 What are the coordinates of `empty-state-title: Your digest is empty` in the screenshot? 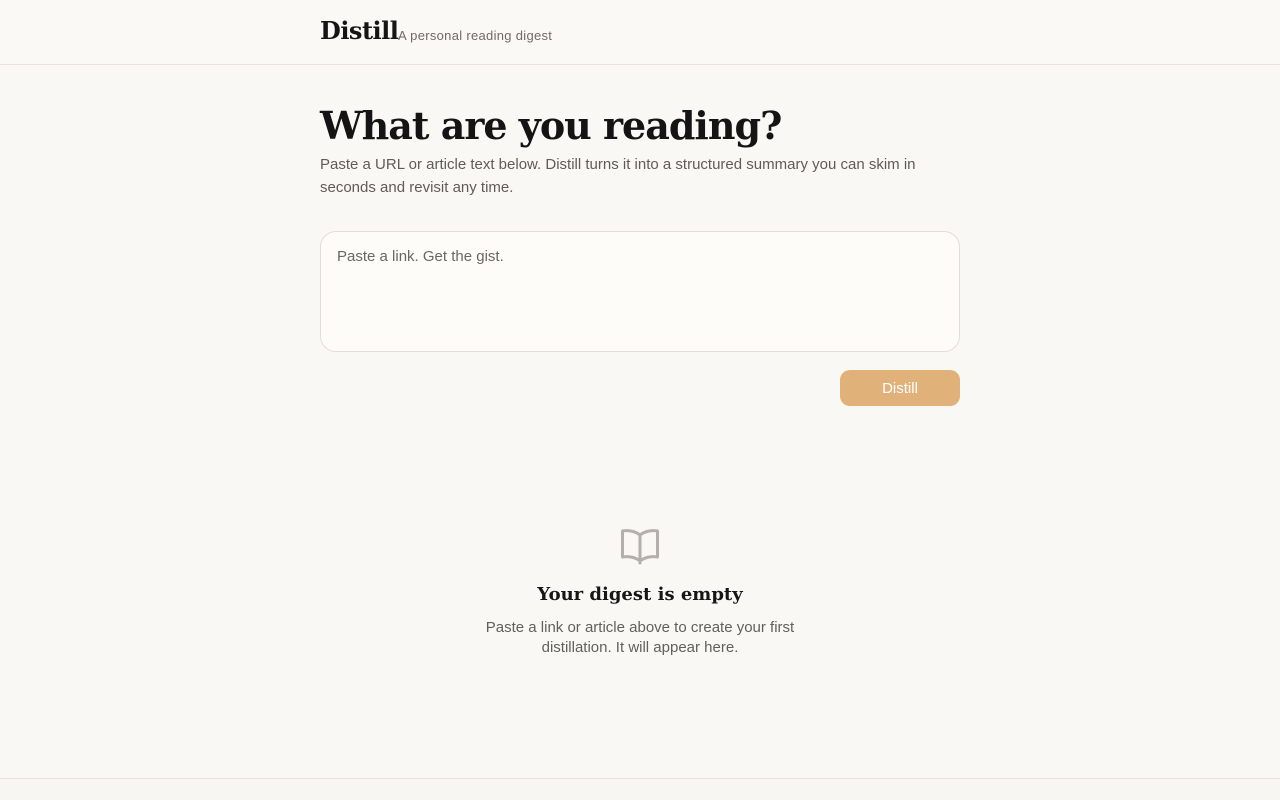 It's located at (640, 594).